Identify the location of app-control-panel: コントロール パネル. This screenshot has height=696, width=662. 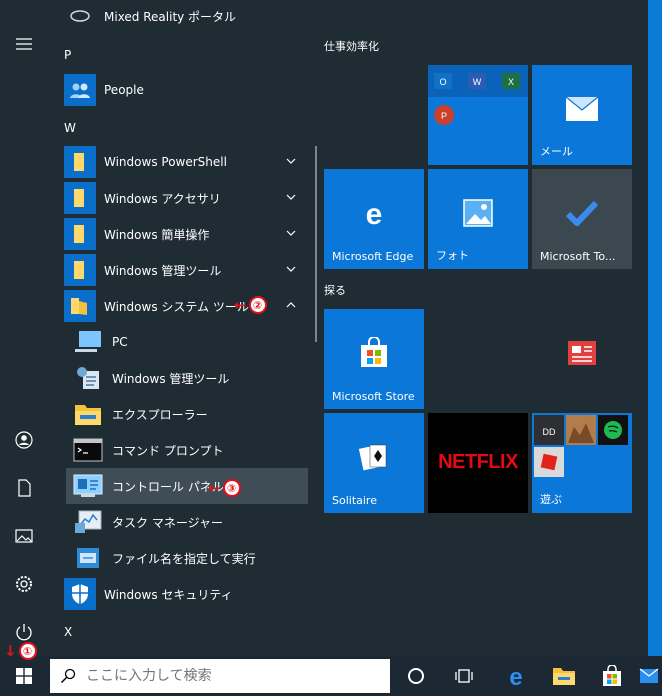
(187, 486).